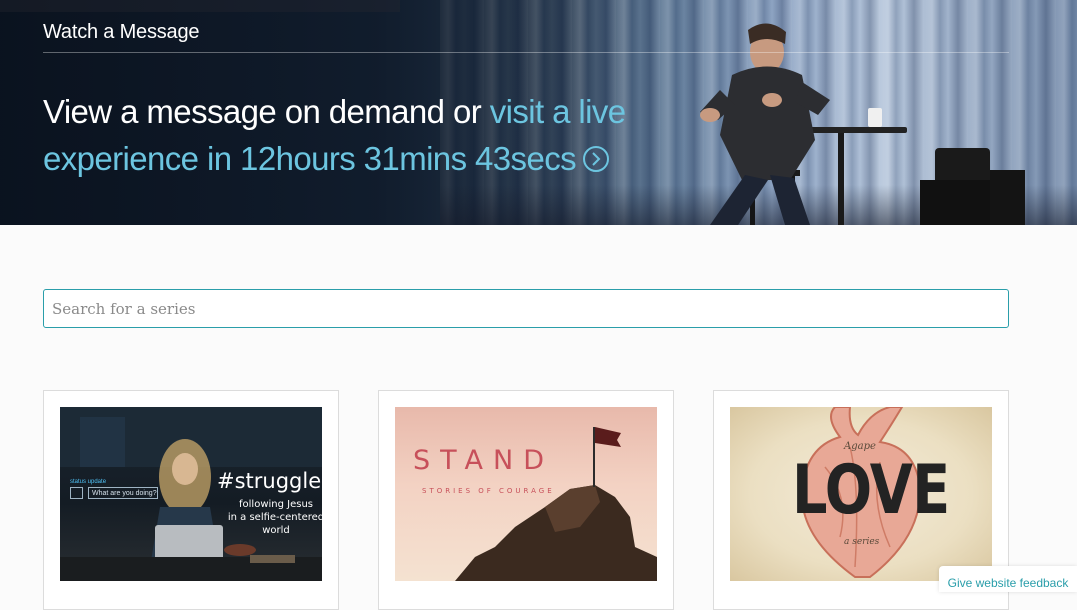 This screenshot has width=1077, height=610. What do you see at coordinates (200, 6) in the screenshot?
I see `hero-top-strip` at bounding box center [200, 6].